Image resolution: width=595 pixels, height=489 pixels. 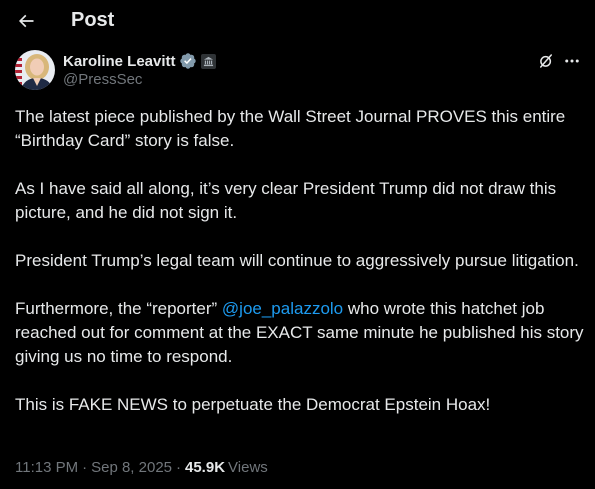 I want to click on avatar, so click(x=35, y=70).